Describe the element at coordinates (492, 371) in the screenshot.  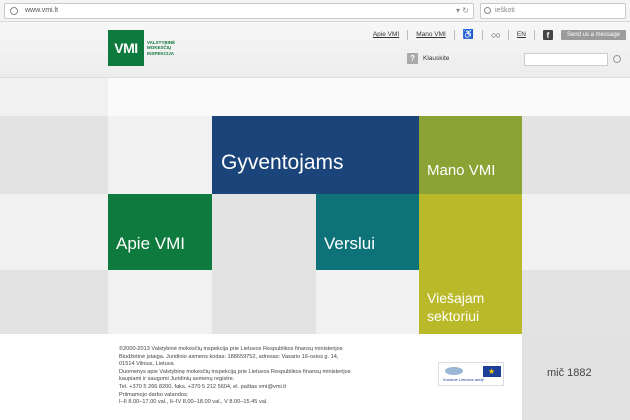
I see `eu-flag-icon` at that location.